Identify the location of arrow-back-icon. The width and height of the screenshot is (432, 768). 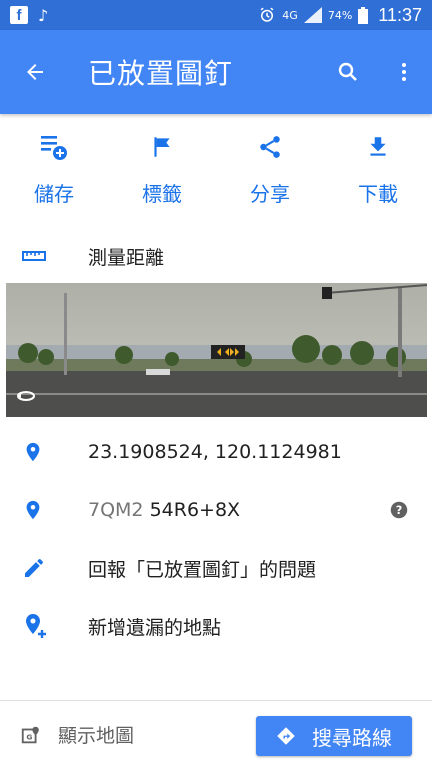
(35, 72).